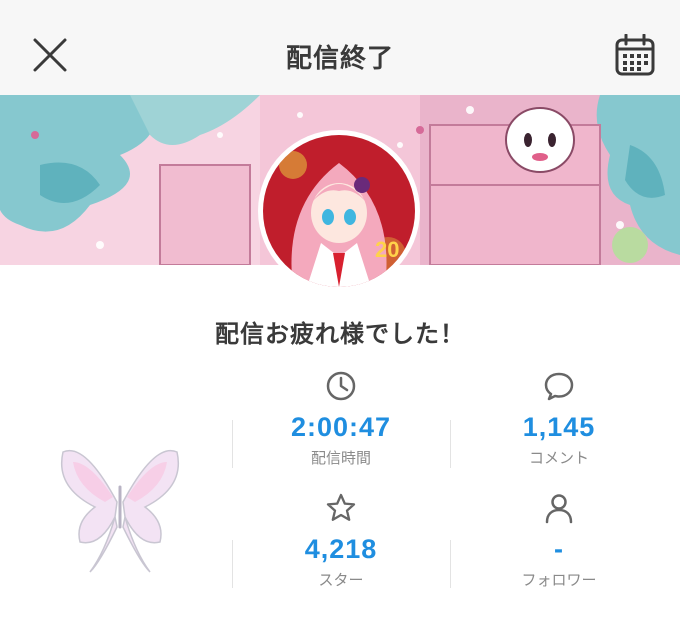  I want to click on stat-stream-time: 2:00:47 配信時間, so click(341, 423).